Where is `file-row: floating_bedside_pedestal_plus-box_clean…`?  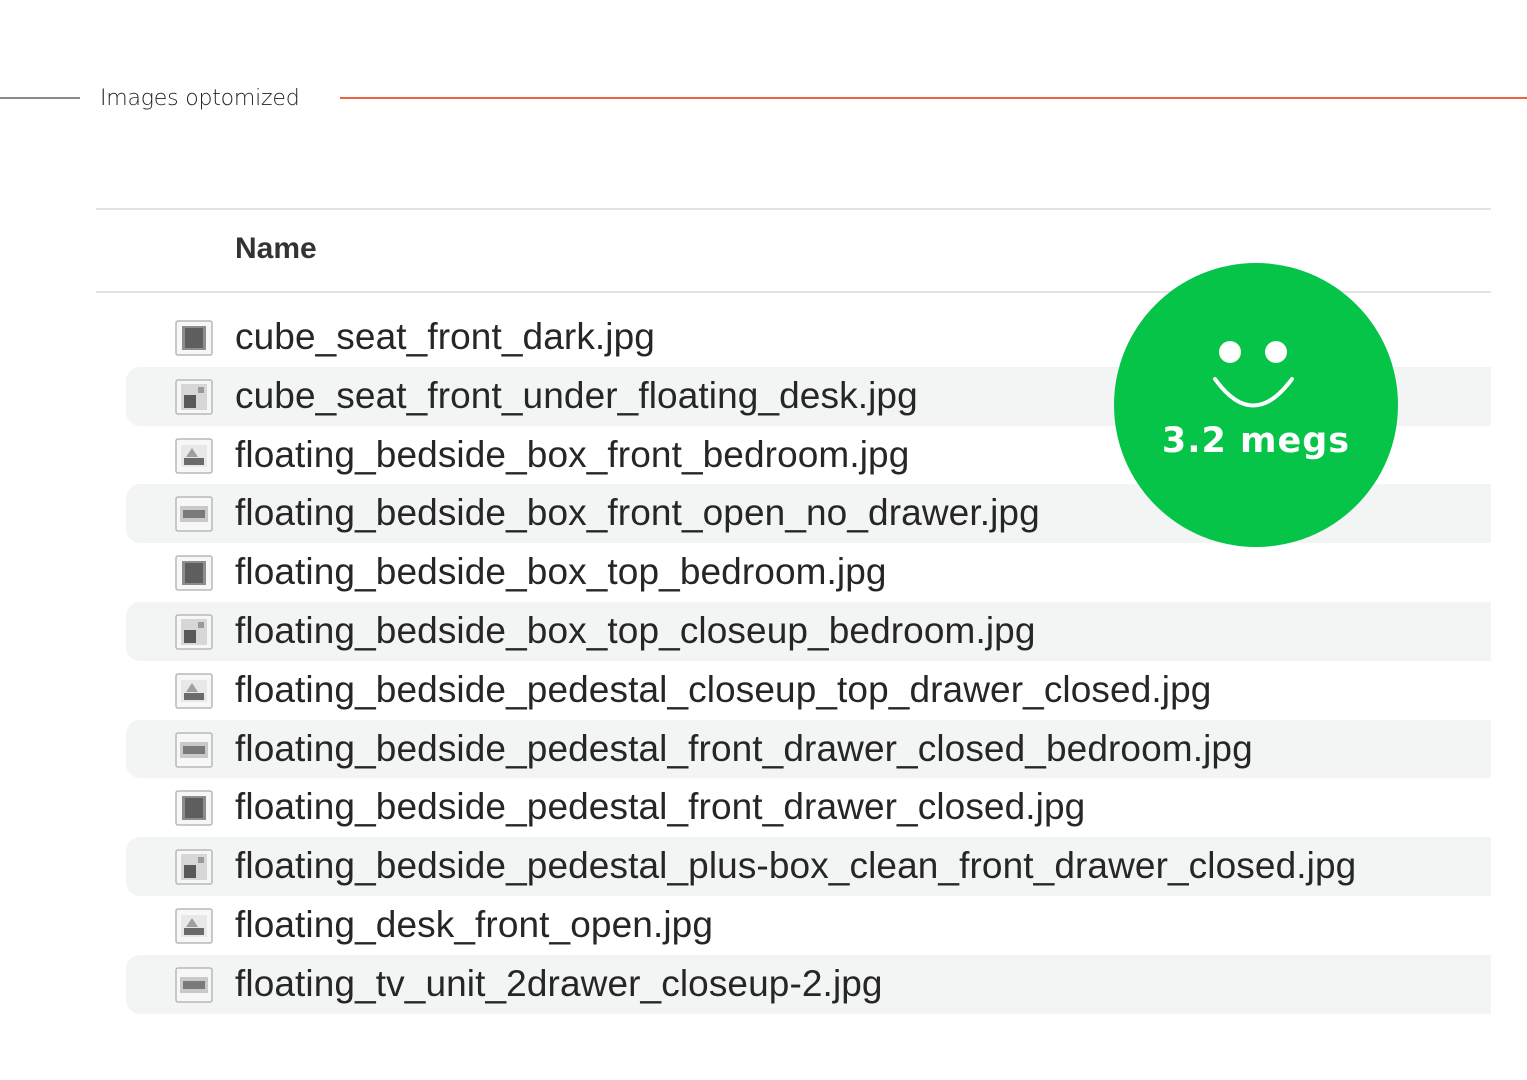
file-row: floating_bedside_pedestal_plus-box_clean… is located at coordinates (808, 866).